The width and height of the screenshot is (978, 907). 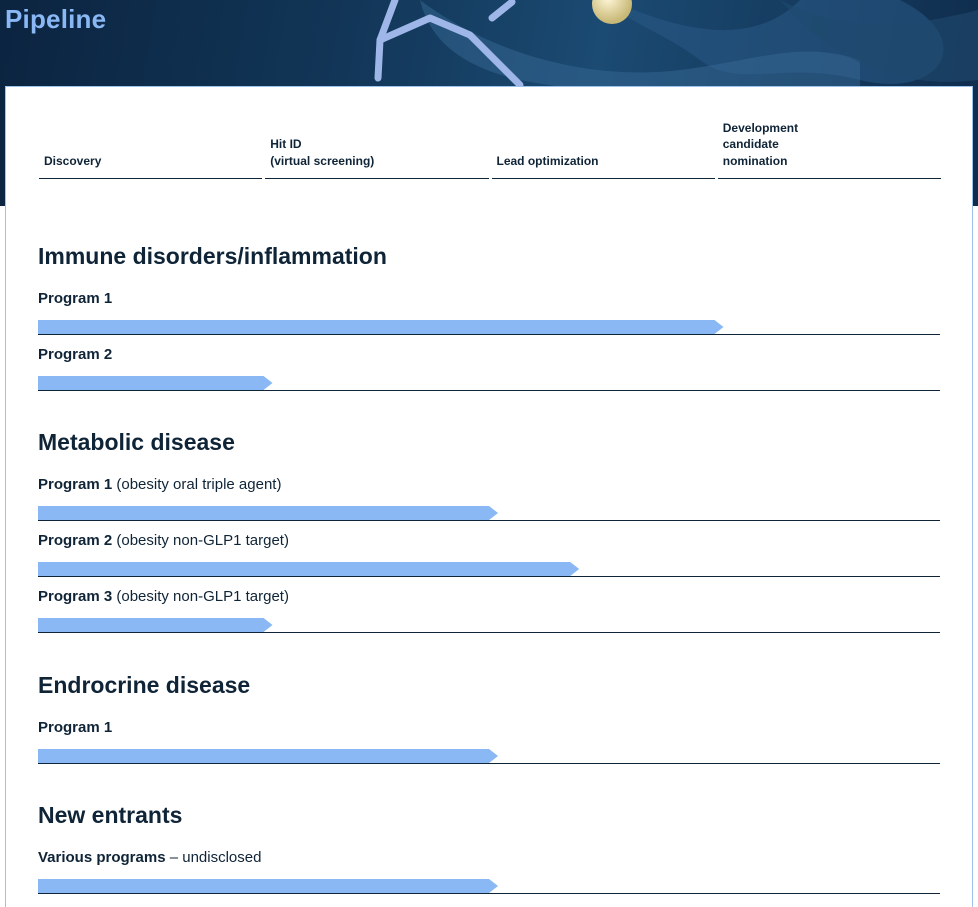 What do you see at coordinates (102, 857) in the screenshot?
I see `program-name: Various programs` at bounding box center [102, 857].